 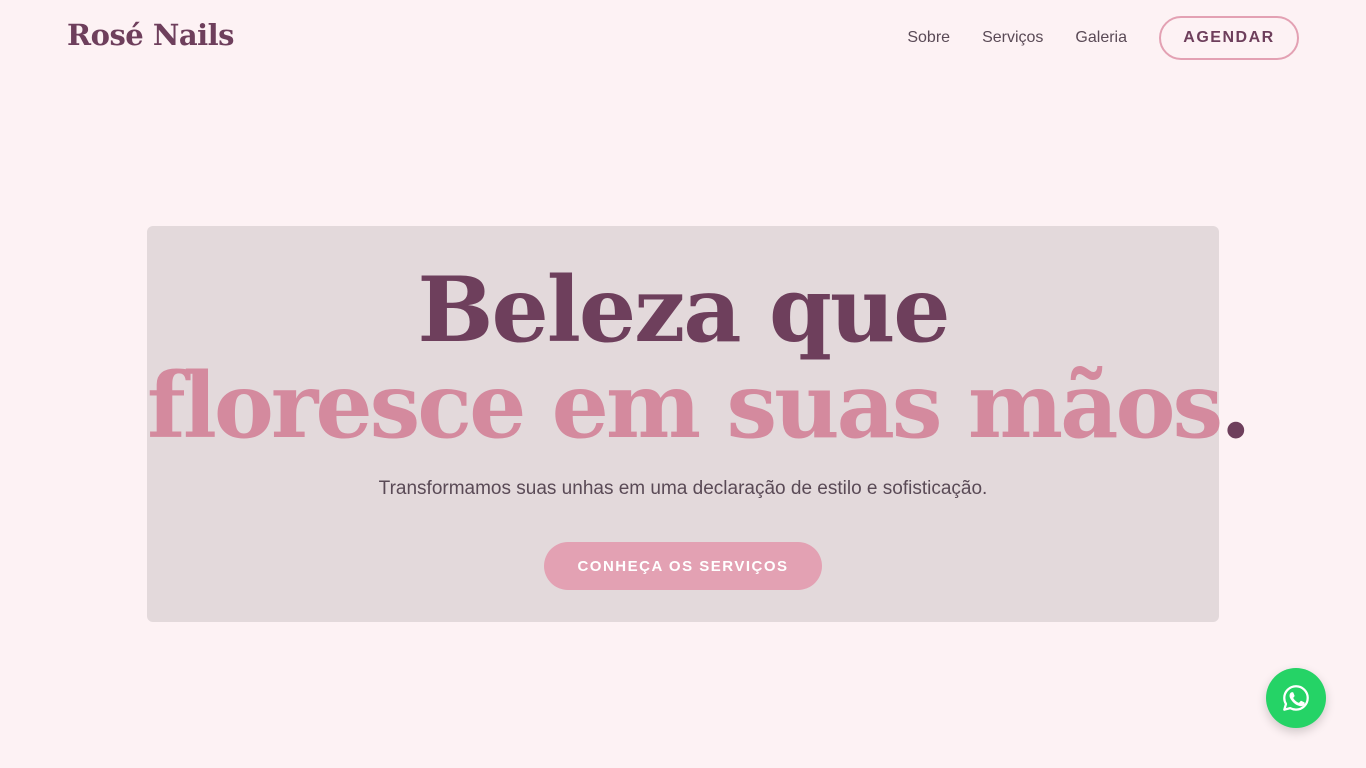 What do you see at coordinates (928, 38) in the screenshot?
I see `nav-link-sobre: Sobre` at bounding box center [928, 38].